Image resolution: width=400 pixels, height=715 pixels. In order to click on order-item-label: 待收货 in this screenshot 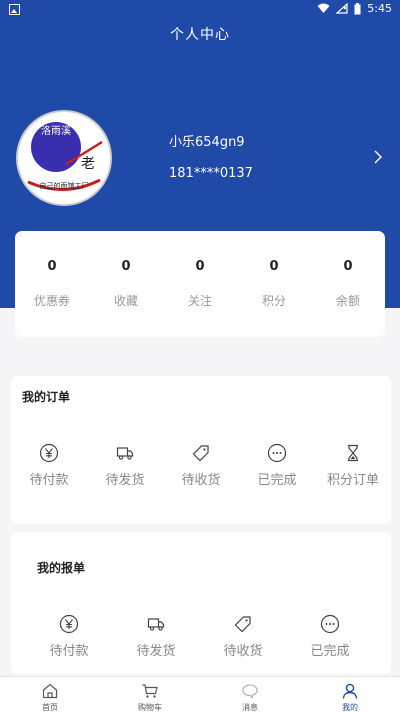, I will do `click(201, 480)`.